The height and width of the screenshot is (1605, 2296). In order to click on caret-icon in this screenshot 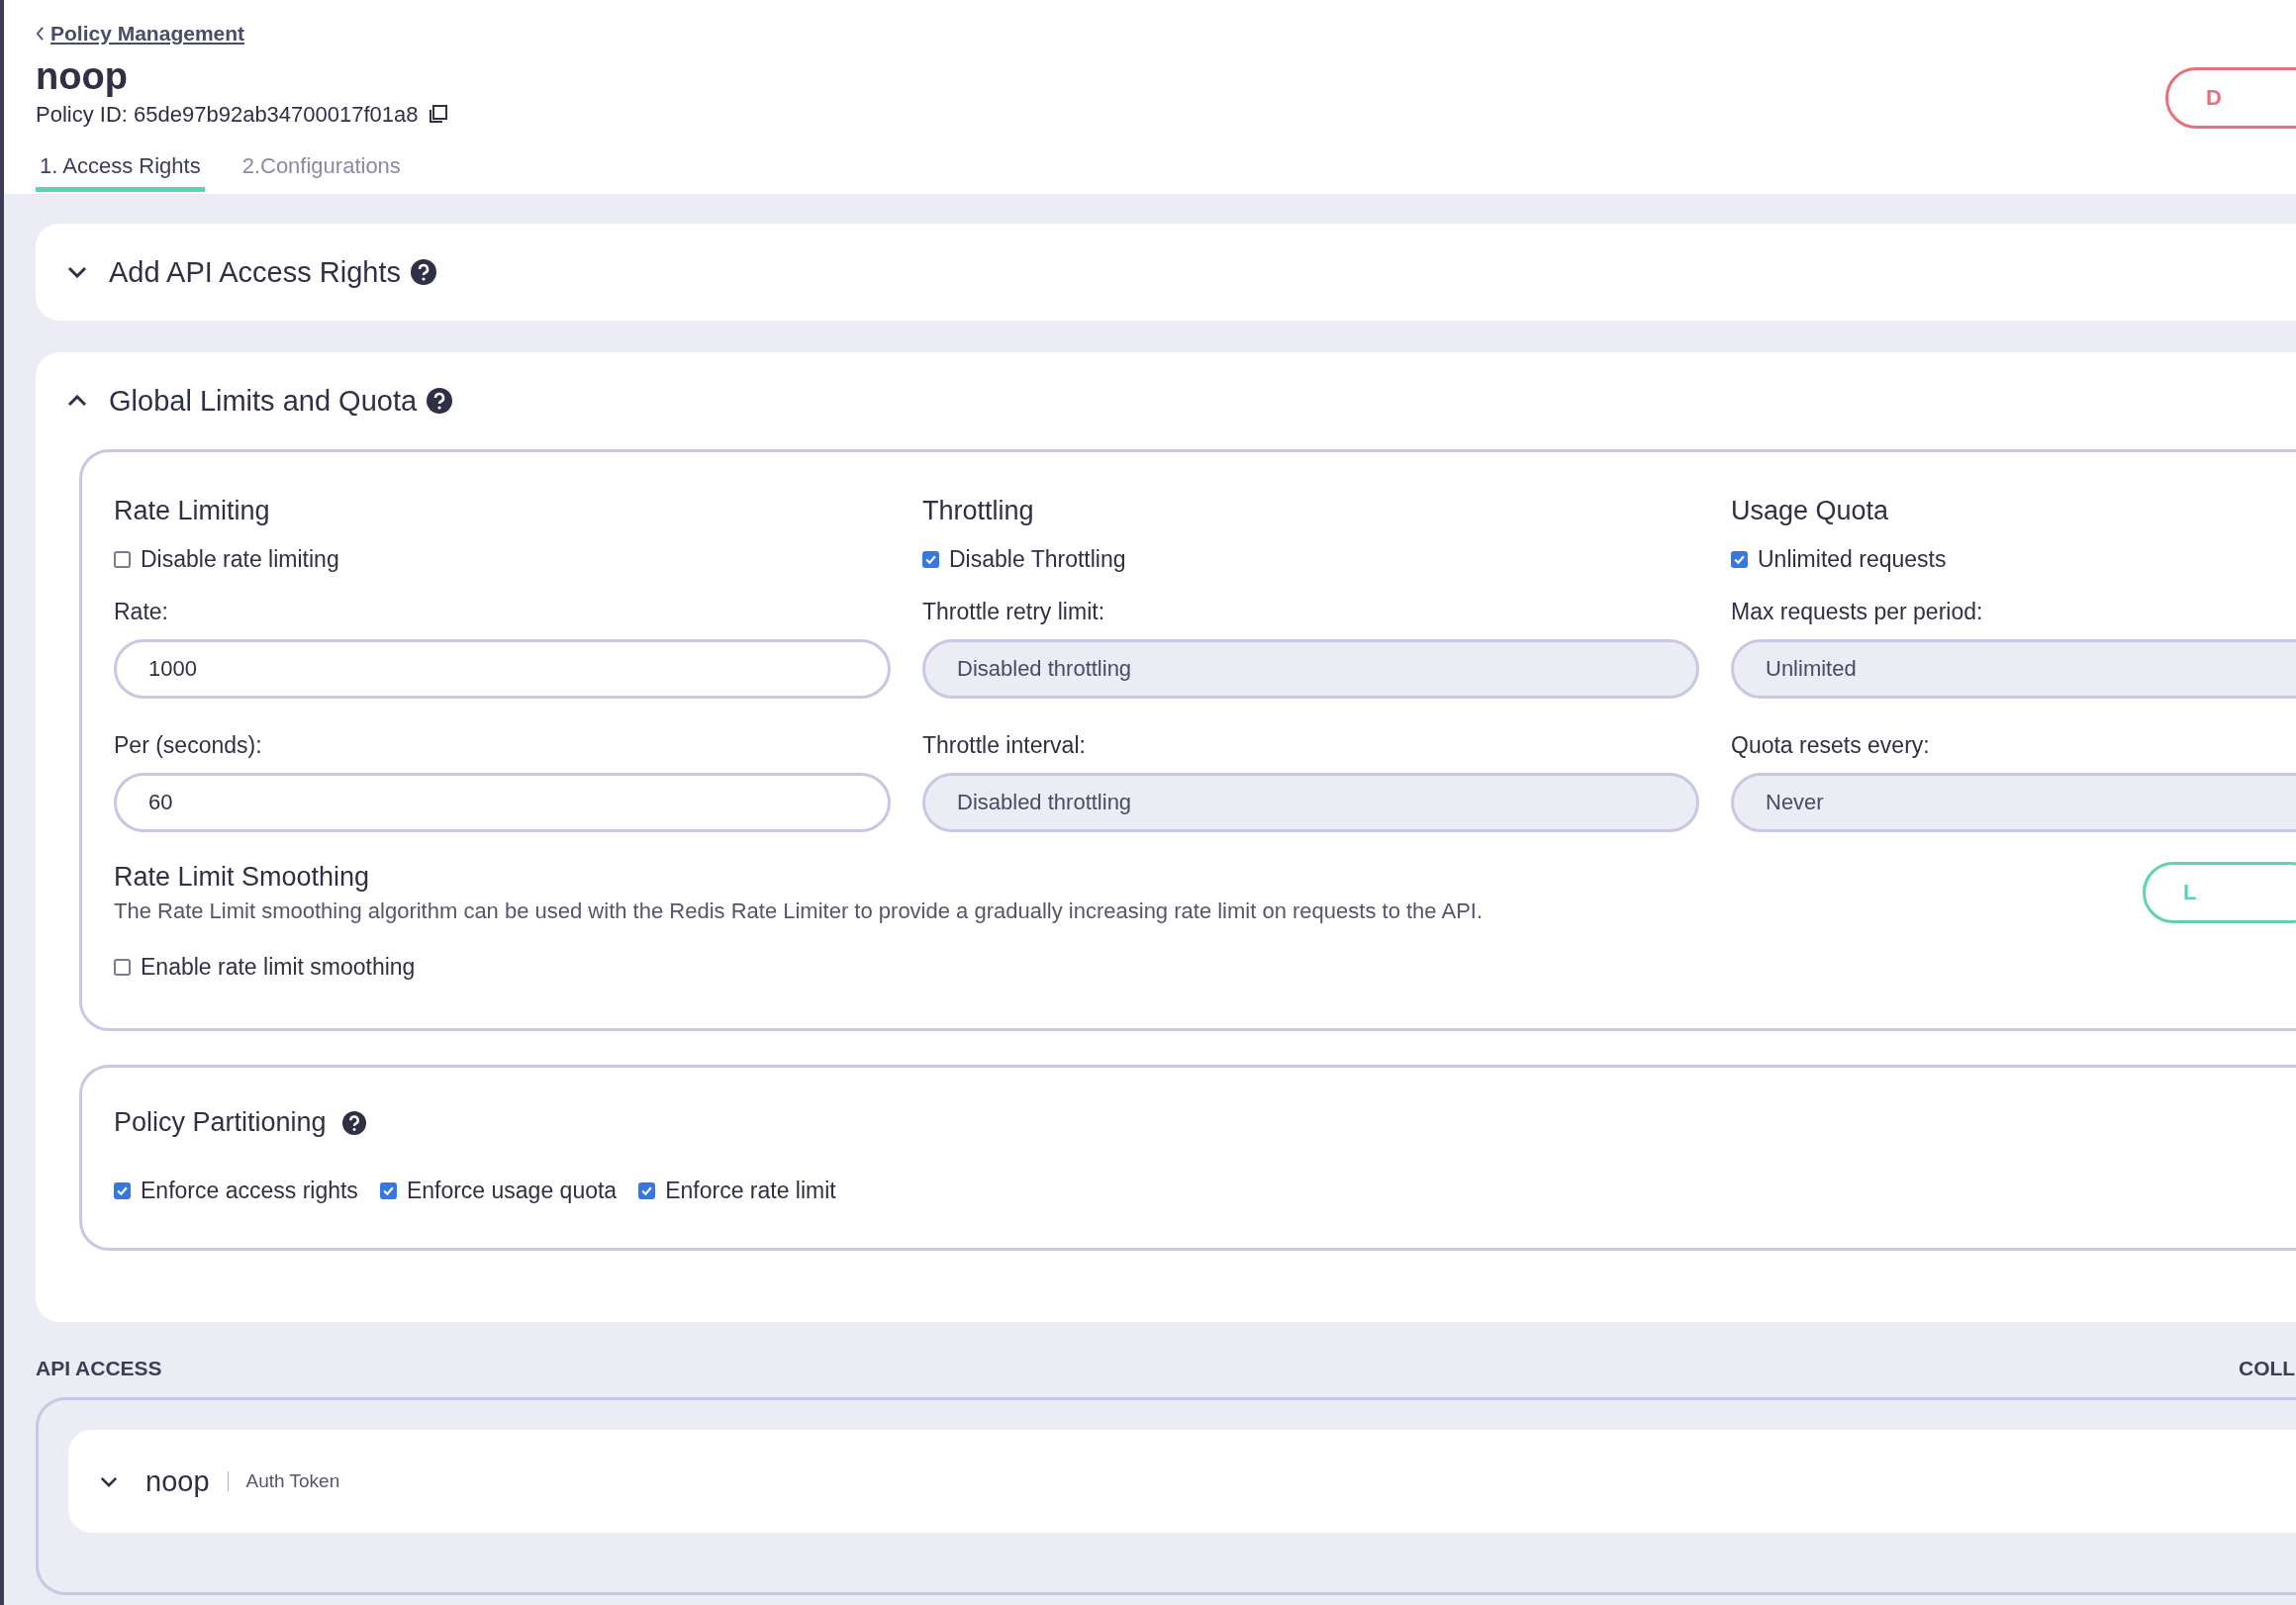, I will do `click(40, 34)`.